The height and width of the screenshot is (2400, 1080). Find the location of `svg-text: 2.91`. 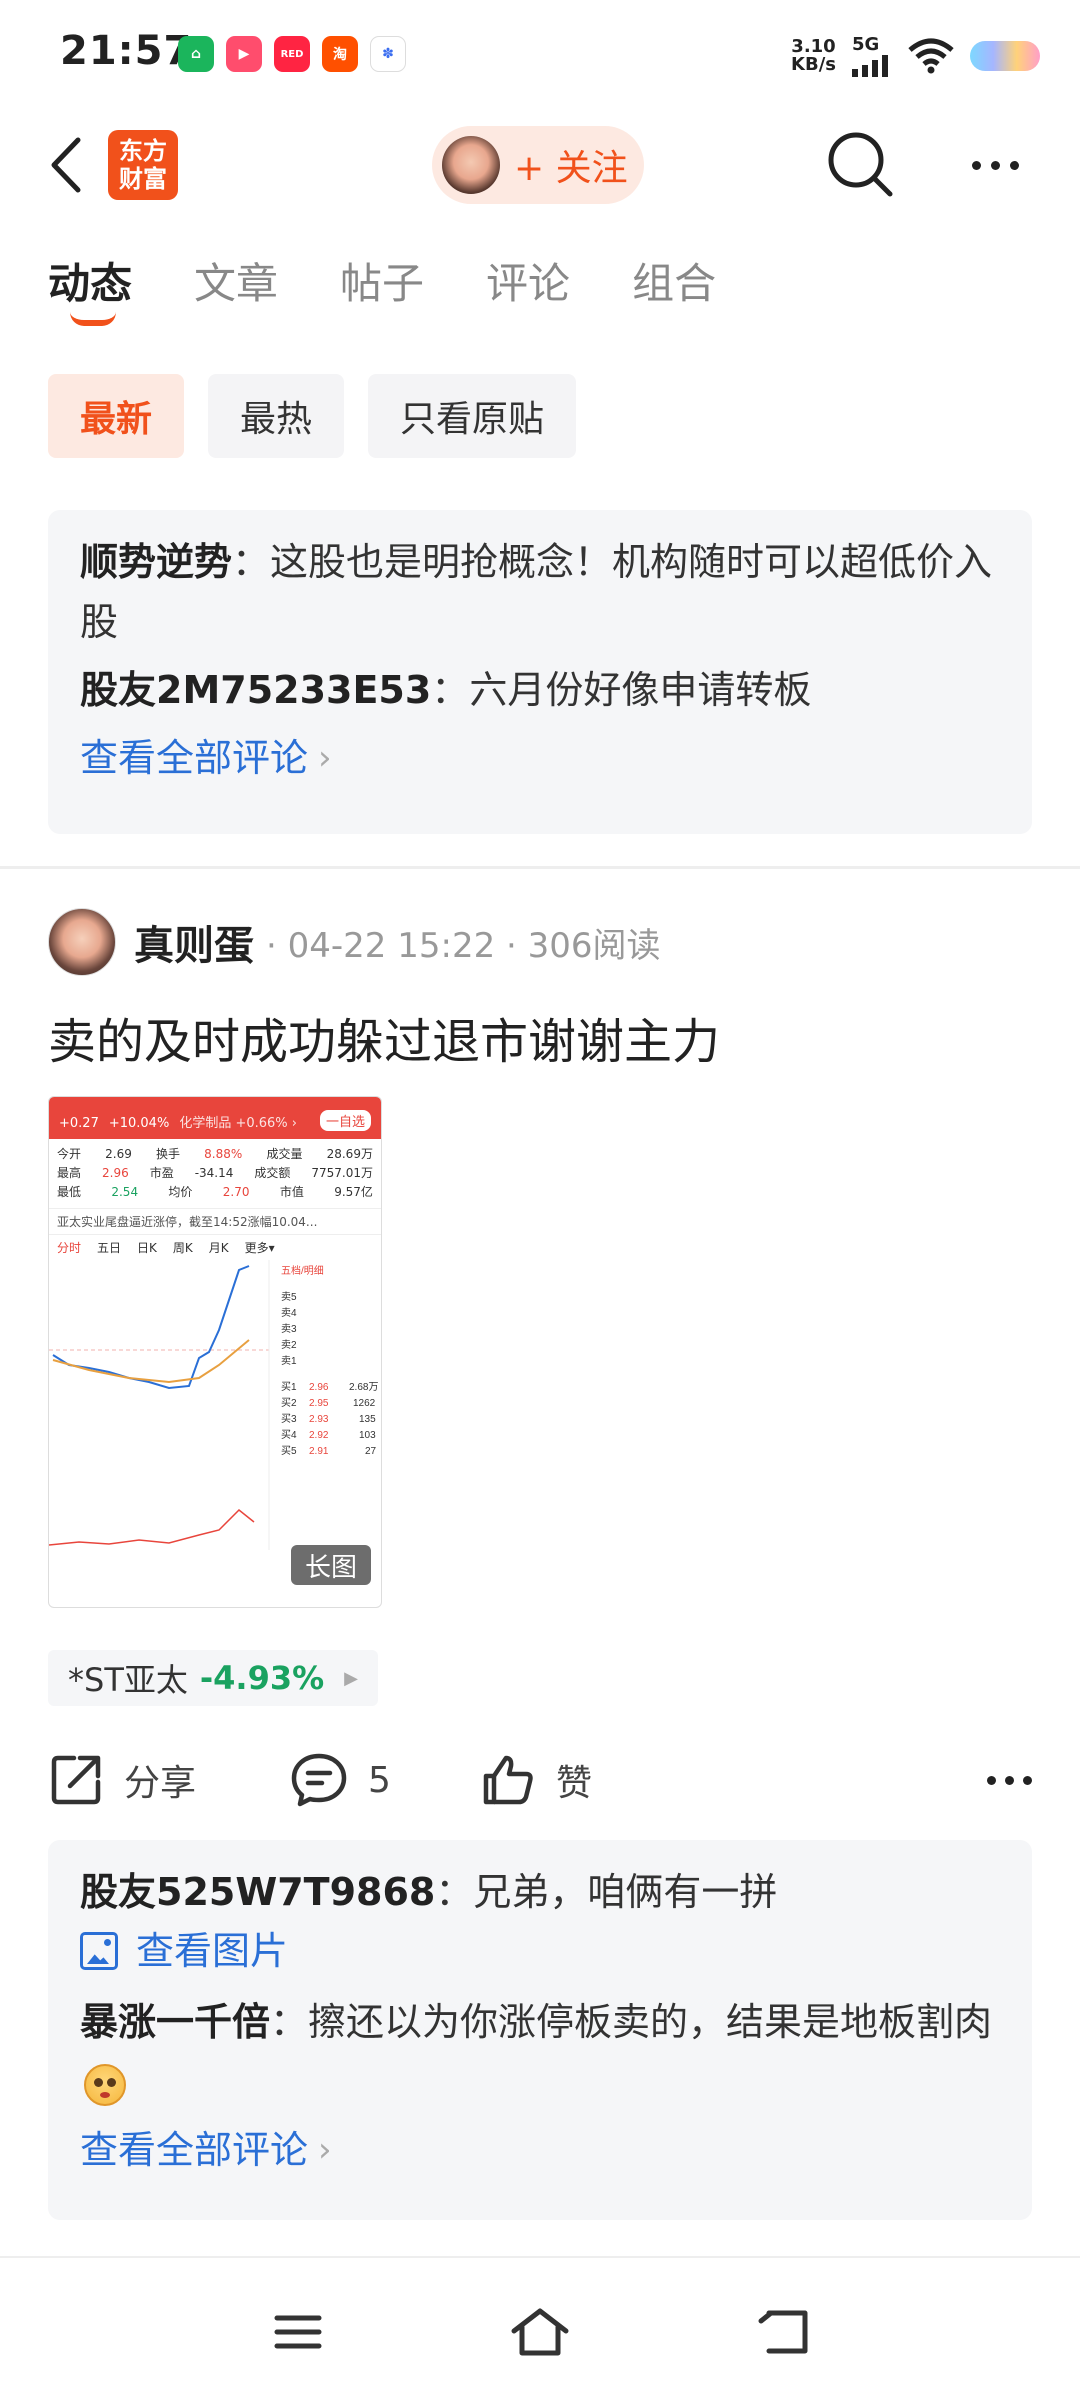

svg-text: 2.91 is located at coordinates (319, 1451).